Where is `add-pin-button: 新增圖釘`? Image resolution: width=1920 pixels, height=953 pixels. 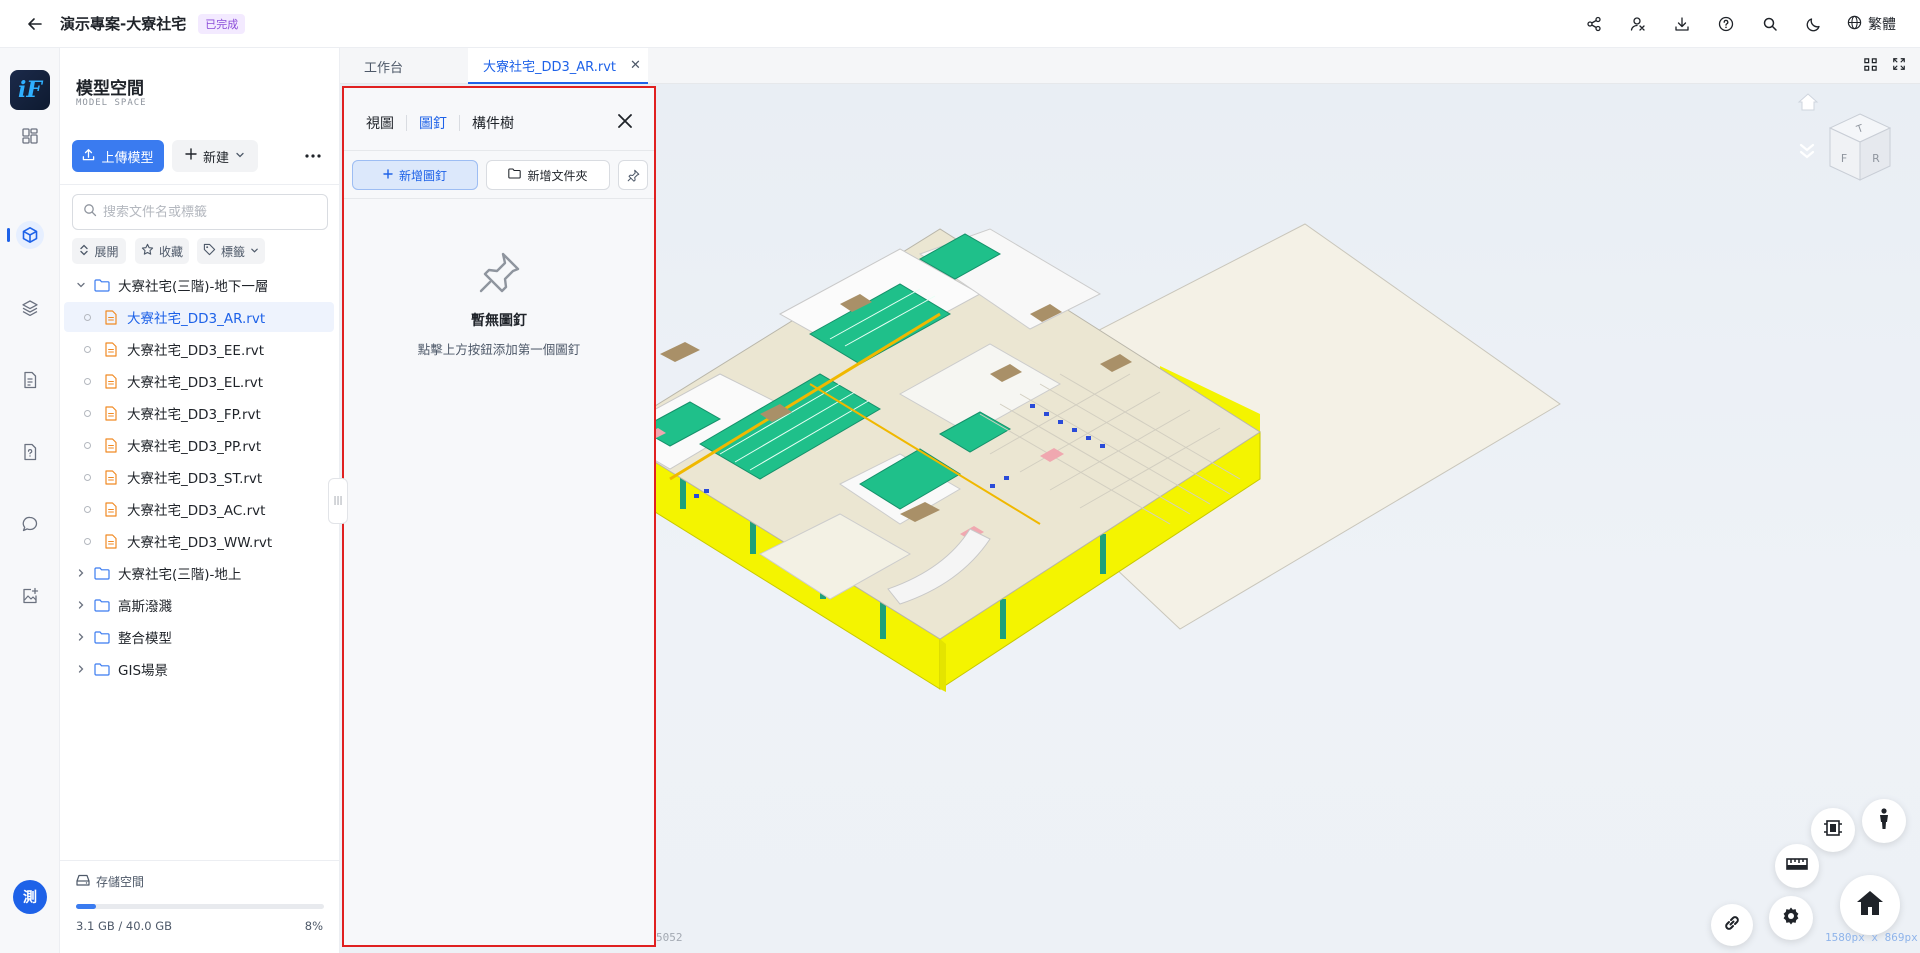 add-pin-button: 新增圖釘 is located at coordinates (415, 175).